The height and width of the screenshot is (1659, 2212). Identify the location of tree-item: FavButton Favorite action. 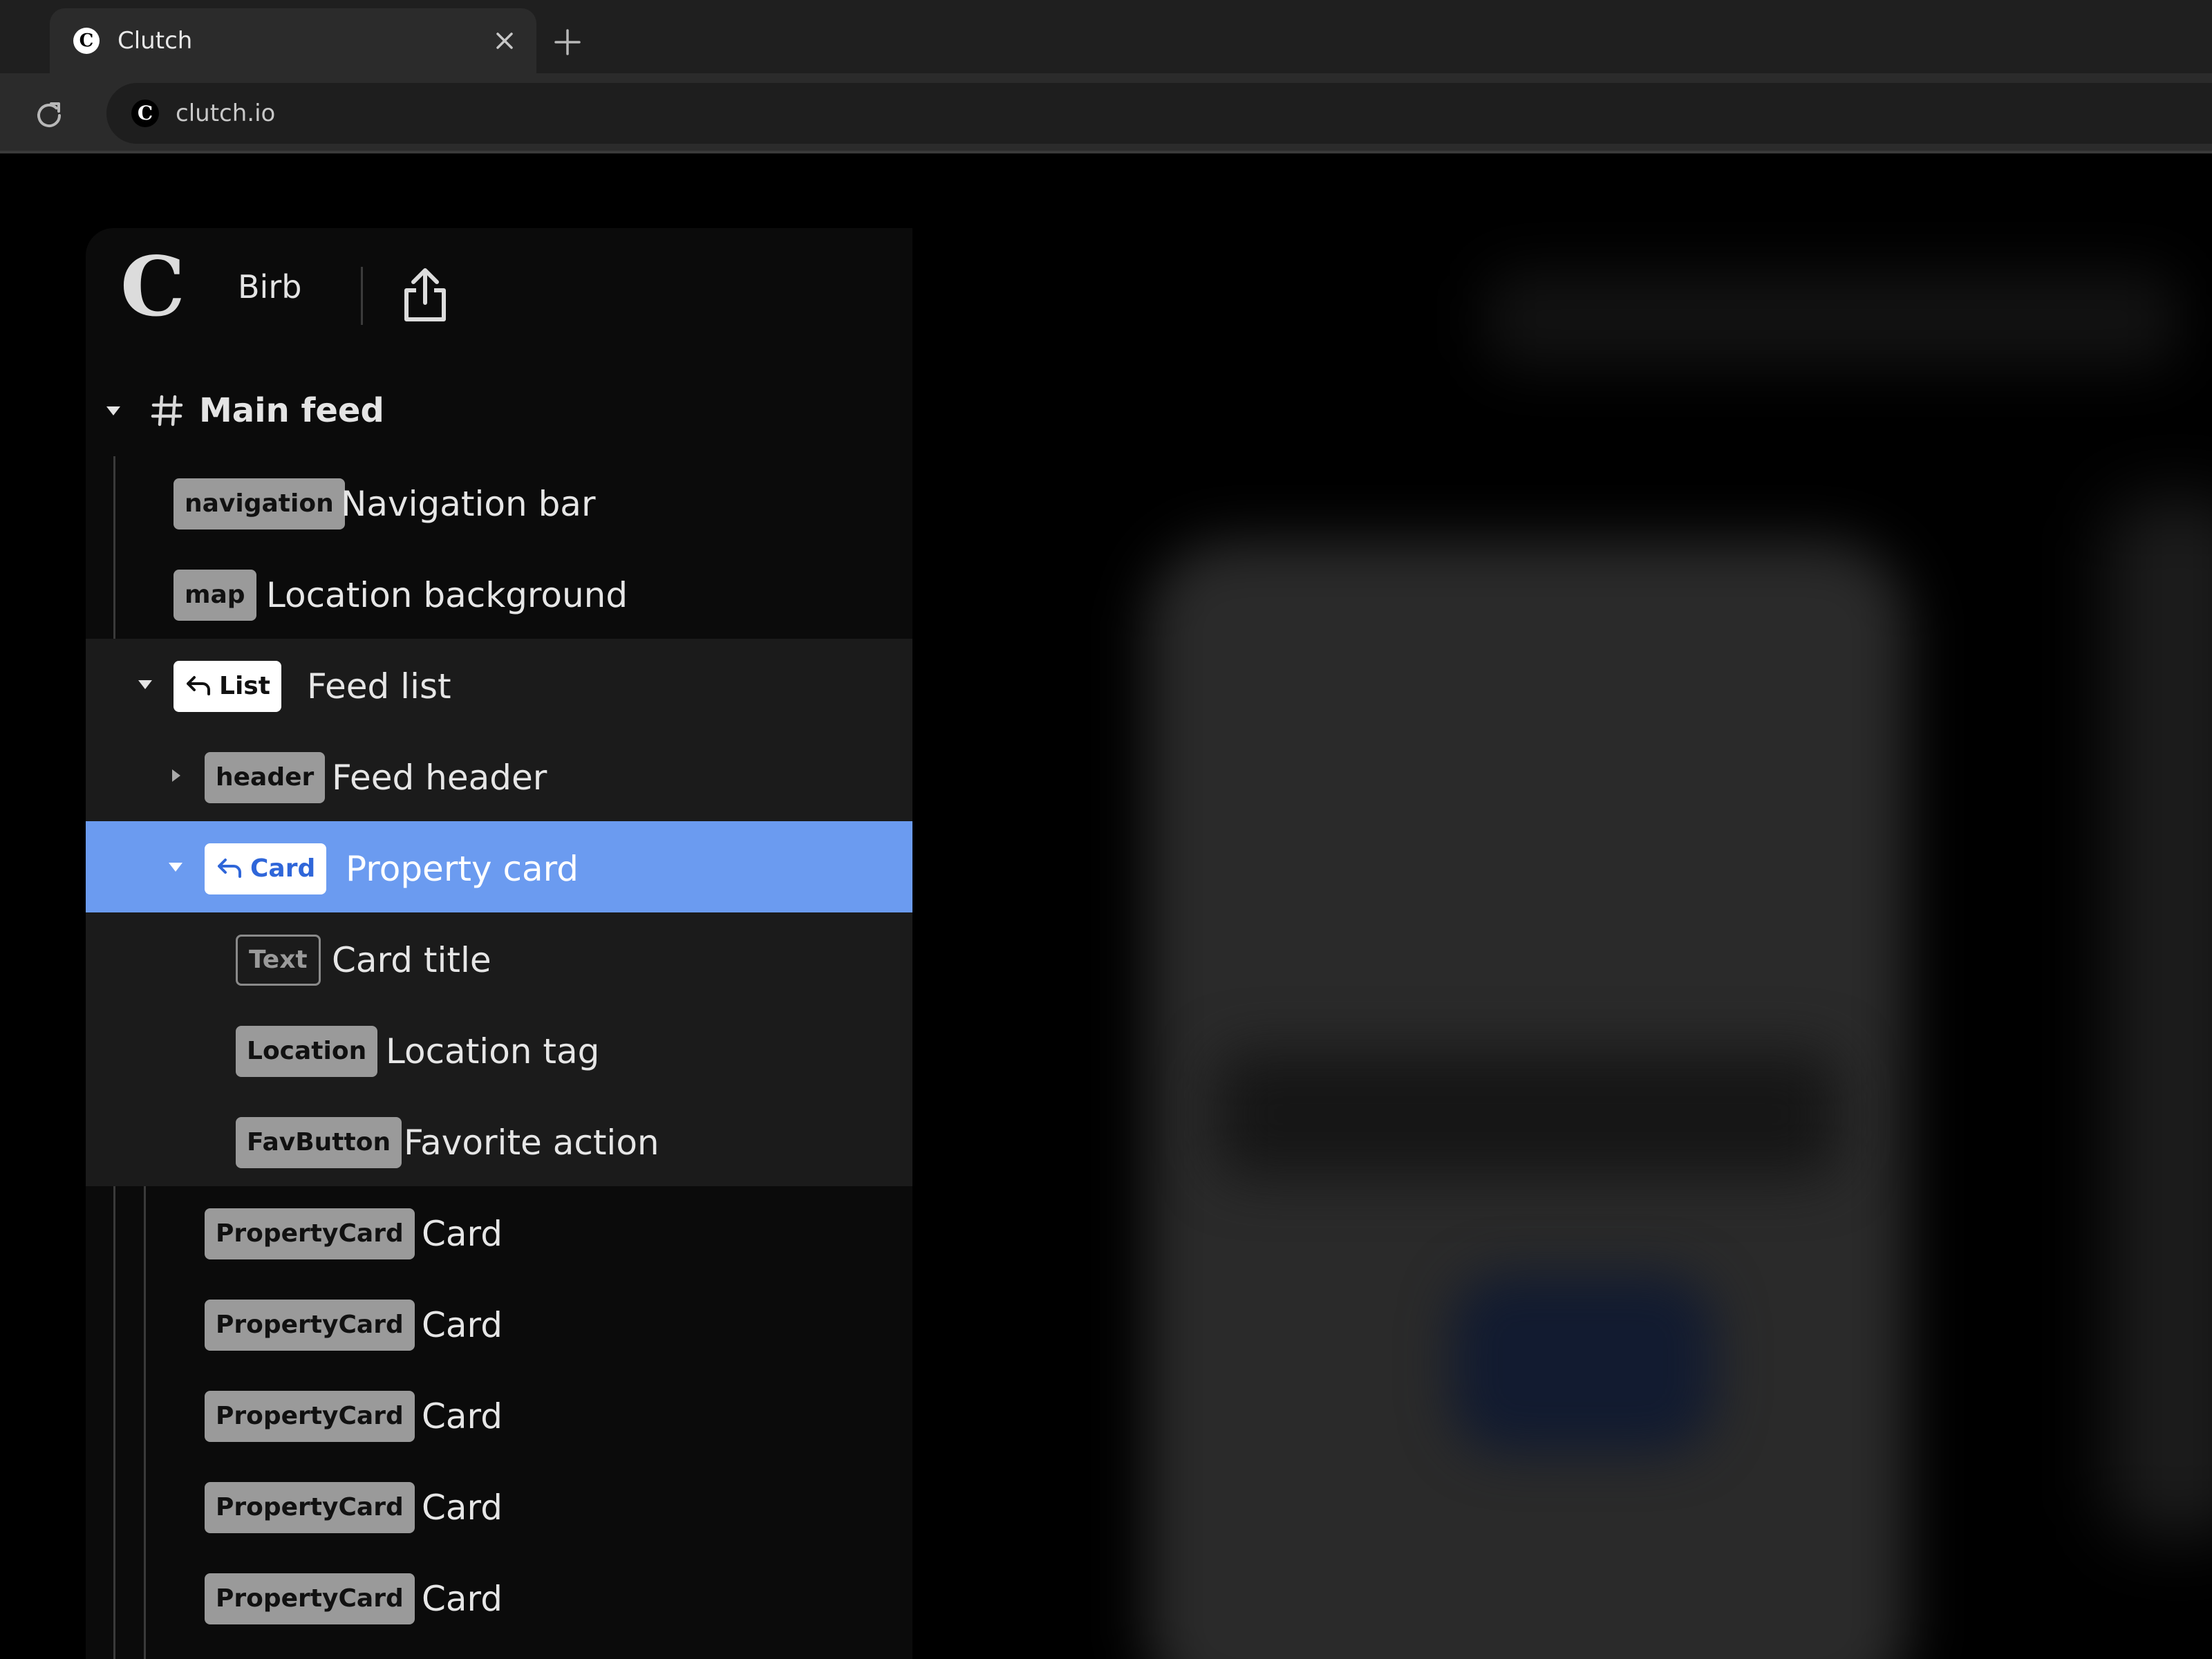
(499, 1140).